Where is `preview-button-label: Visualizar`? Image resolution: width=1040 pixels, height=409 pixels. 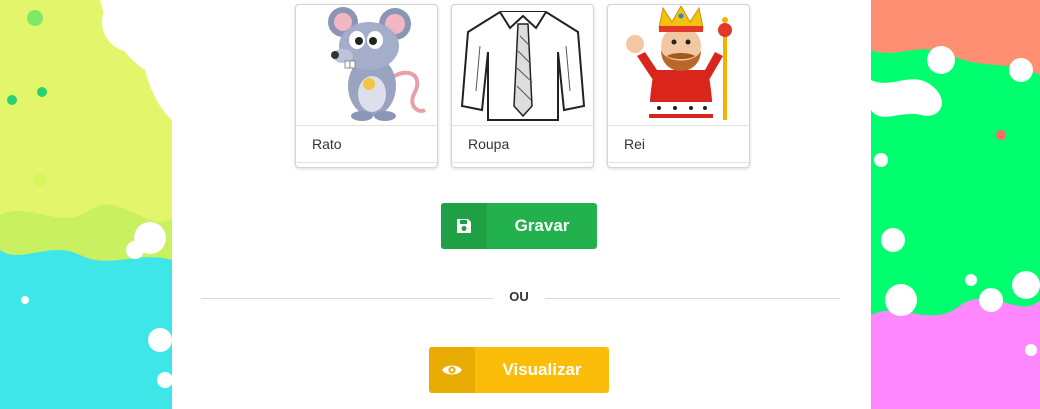
preview-button-label: Visualizar is located at coordinates (542, 369).